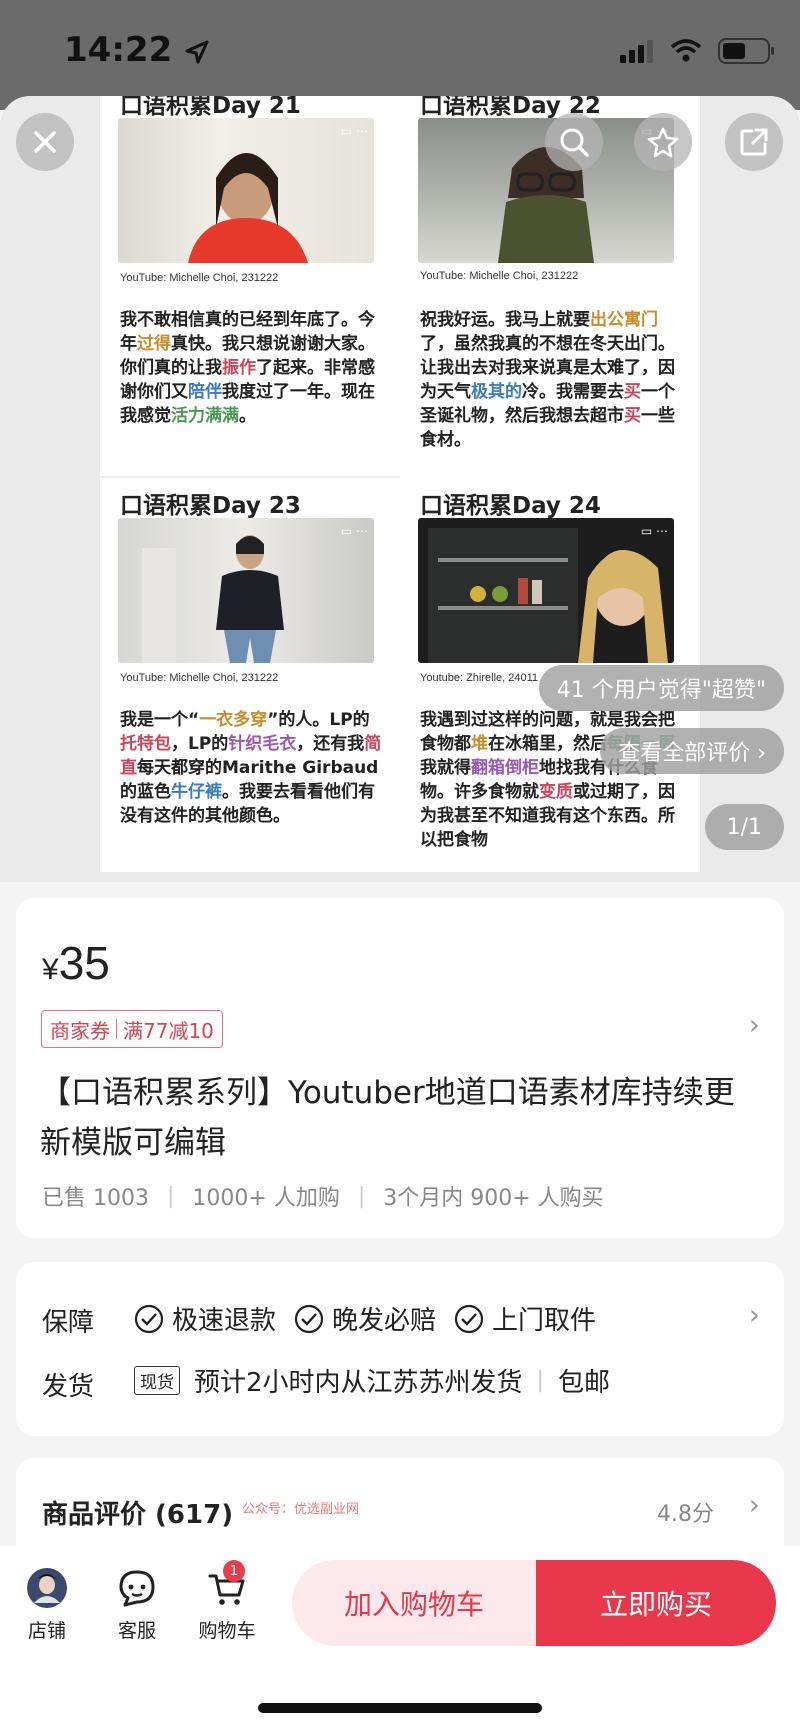  What do you see at coordinates (547, 744) in the screenshot?
I see `text-segment: 在冰箱里，然后` at bounding box center [547, 744].